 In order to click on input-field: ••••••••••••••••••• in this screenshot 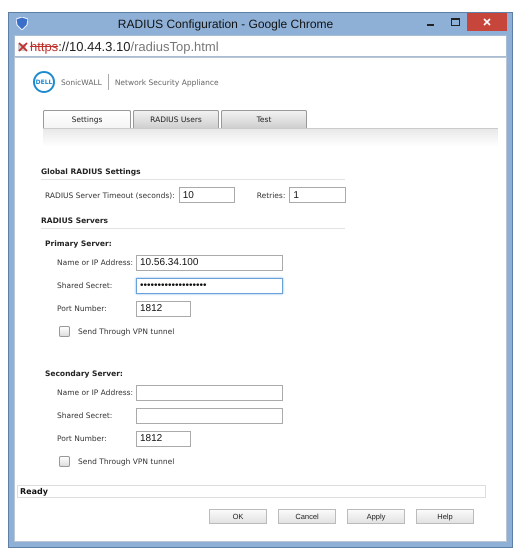, I will do `click(209, 286)`.